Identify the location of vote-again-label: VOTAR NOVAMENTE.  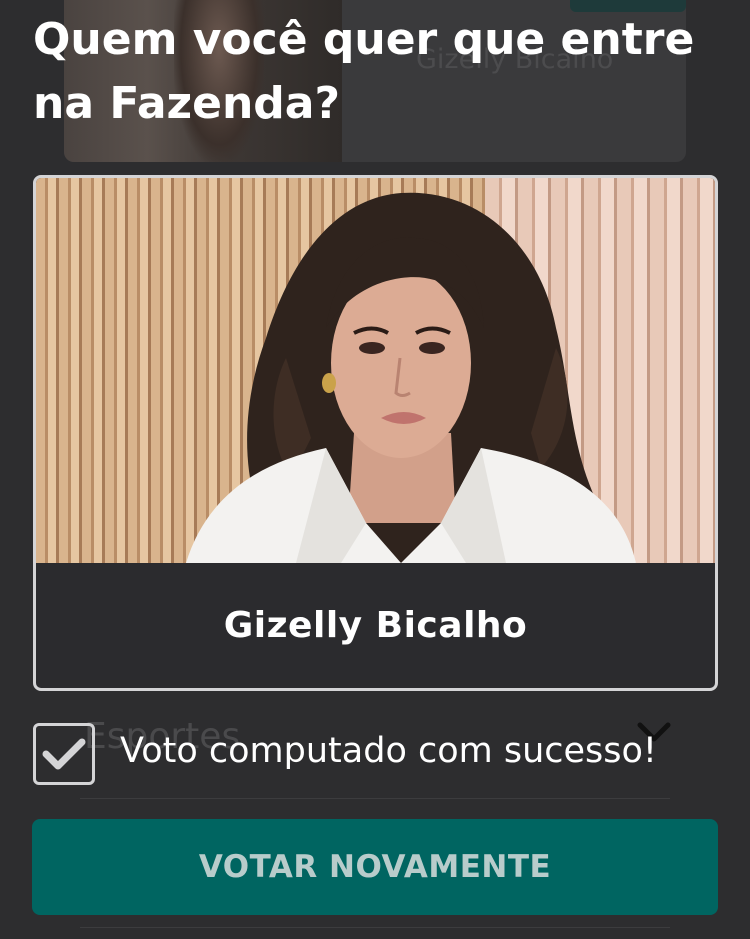
(375, 867).